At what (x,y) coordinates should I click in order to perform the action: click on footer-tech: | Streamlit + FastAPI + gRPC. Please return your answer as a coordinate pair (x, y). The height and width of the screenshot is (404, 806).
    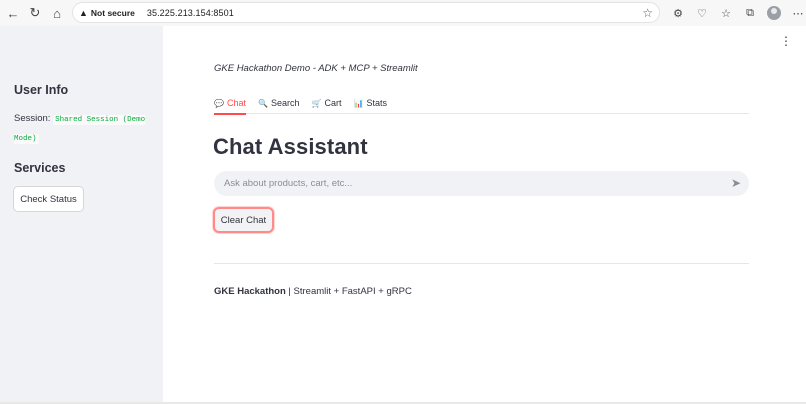
    Looking at the image, I should click on (348, 291).